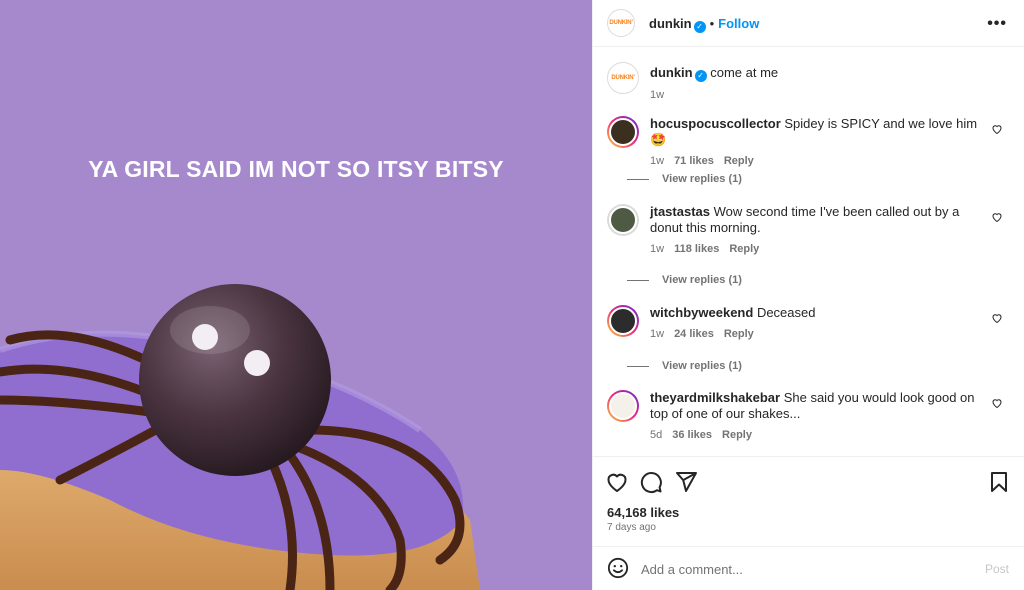 The image size is (1024, 590). What do you see at coordinates (657, 95) in the screenshot?
I see `caption-time: 1w` at bounding box center [657, 95].